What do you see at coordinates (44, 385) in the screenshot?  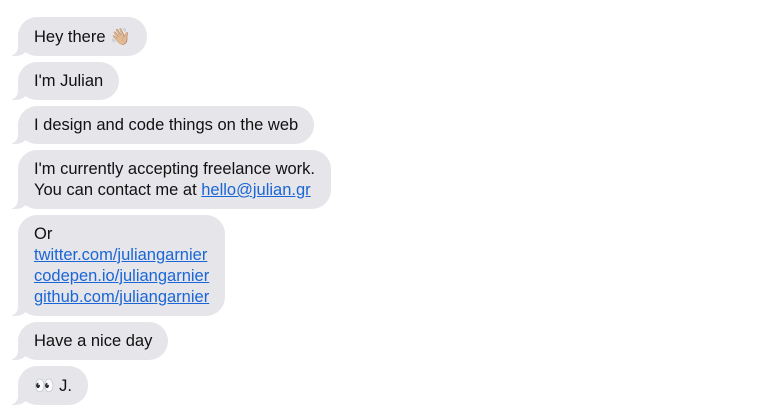 I see `eyes-icon: 👀` at bounding box center [44, 385].